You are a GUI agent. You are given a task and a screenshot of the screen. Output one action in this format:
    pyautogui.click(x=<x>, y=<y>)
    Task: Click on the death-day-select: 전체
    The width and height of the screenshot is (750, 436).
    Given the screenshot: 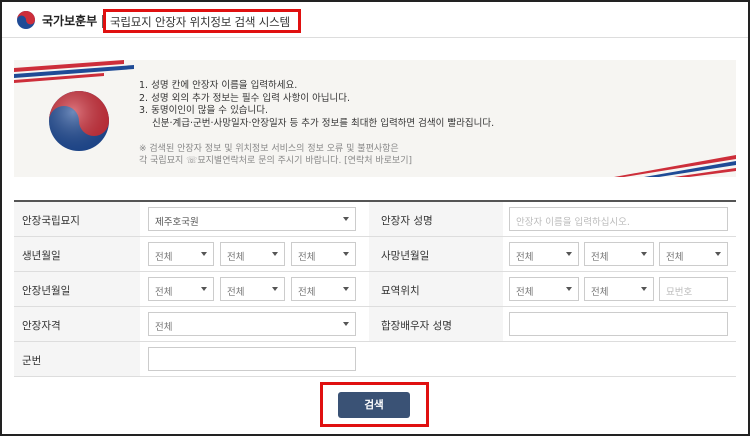 What is the action you would take?
    pyautogui.click(x=693, y=254)
    